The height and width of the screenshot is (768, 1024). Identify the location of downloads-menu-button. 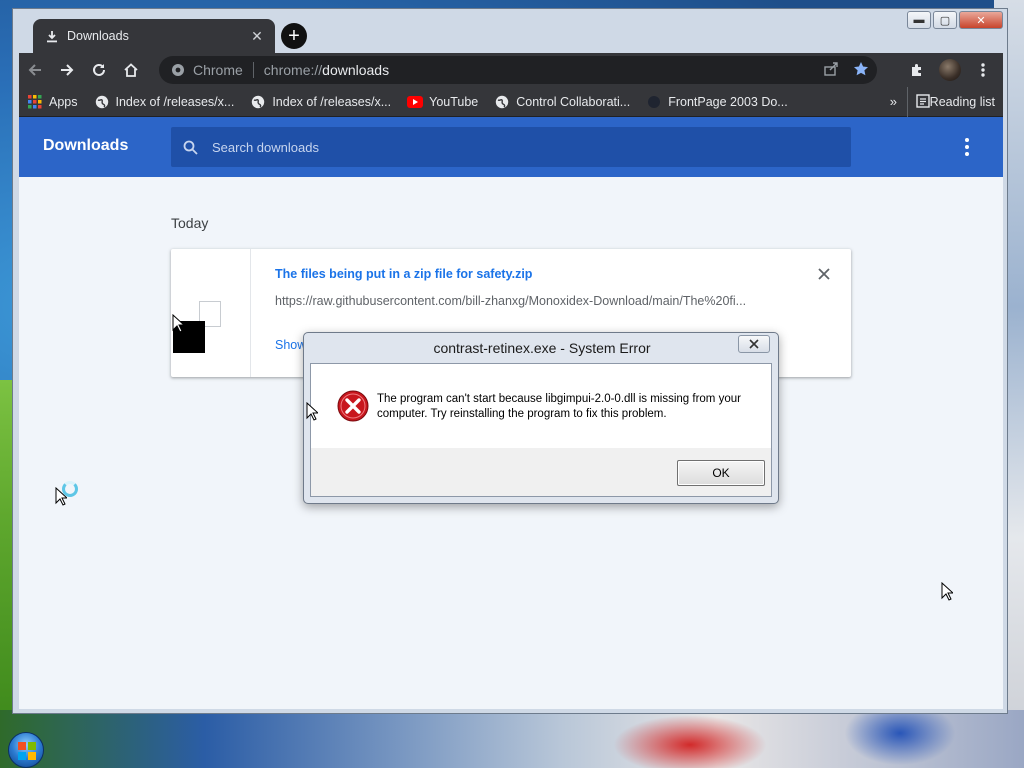
(967, 147).